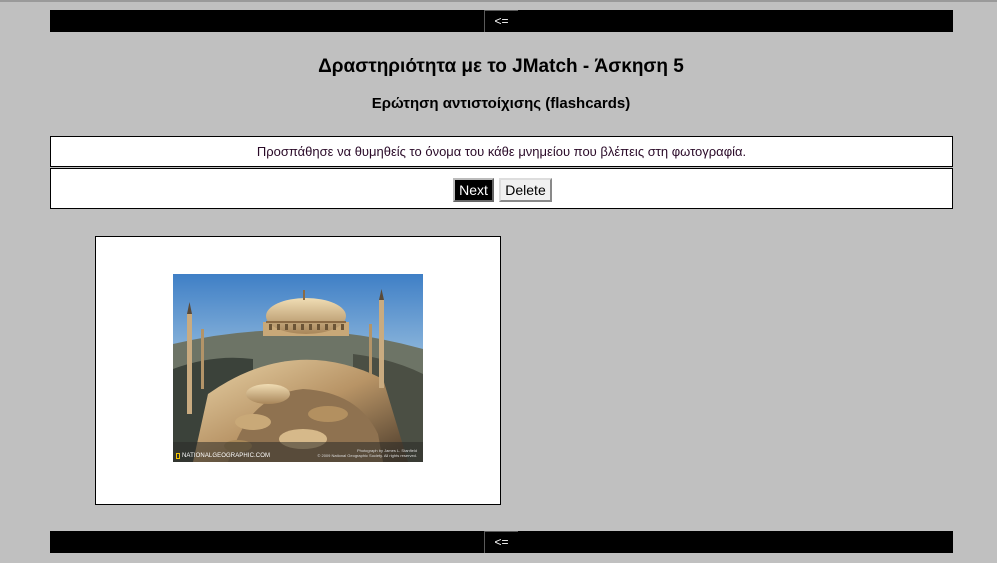 This screenshot has height=563, width=997. Describe the element at coordinates (501, 66) in the screenshot. I see `page-title: Δραστηριότητα με το JMatch - Άσκηση 5` at that location.